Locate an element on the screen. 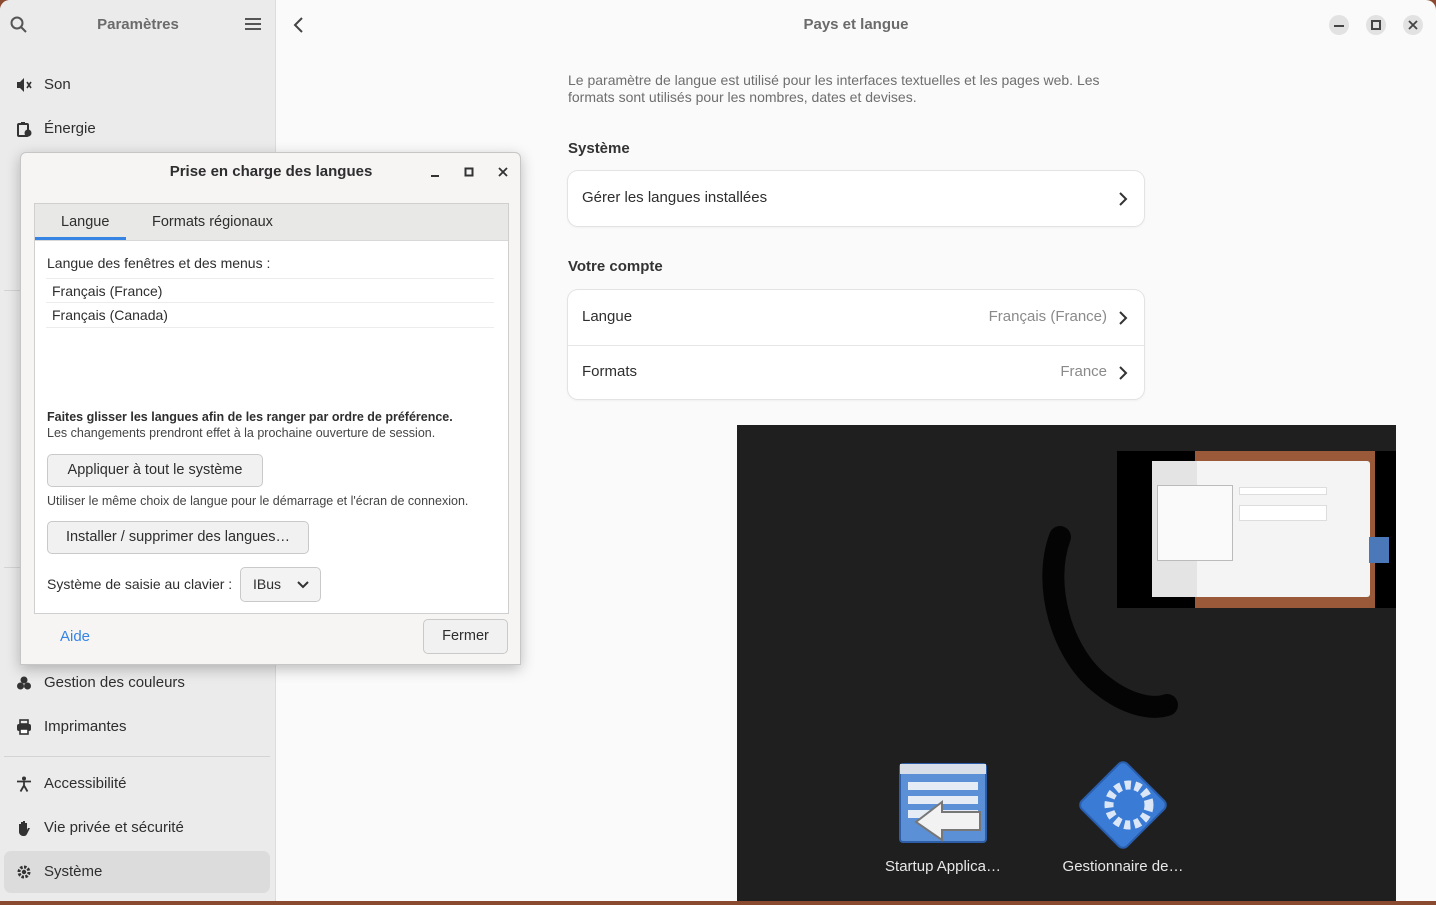  input-method-select: IBus is located at coordinates (280, 584).